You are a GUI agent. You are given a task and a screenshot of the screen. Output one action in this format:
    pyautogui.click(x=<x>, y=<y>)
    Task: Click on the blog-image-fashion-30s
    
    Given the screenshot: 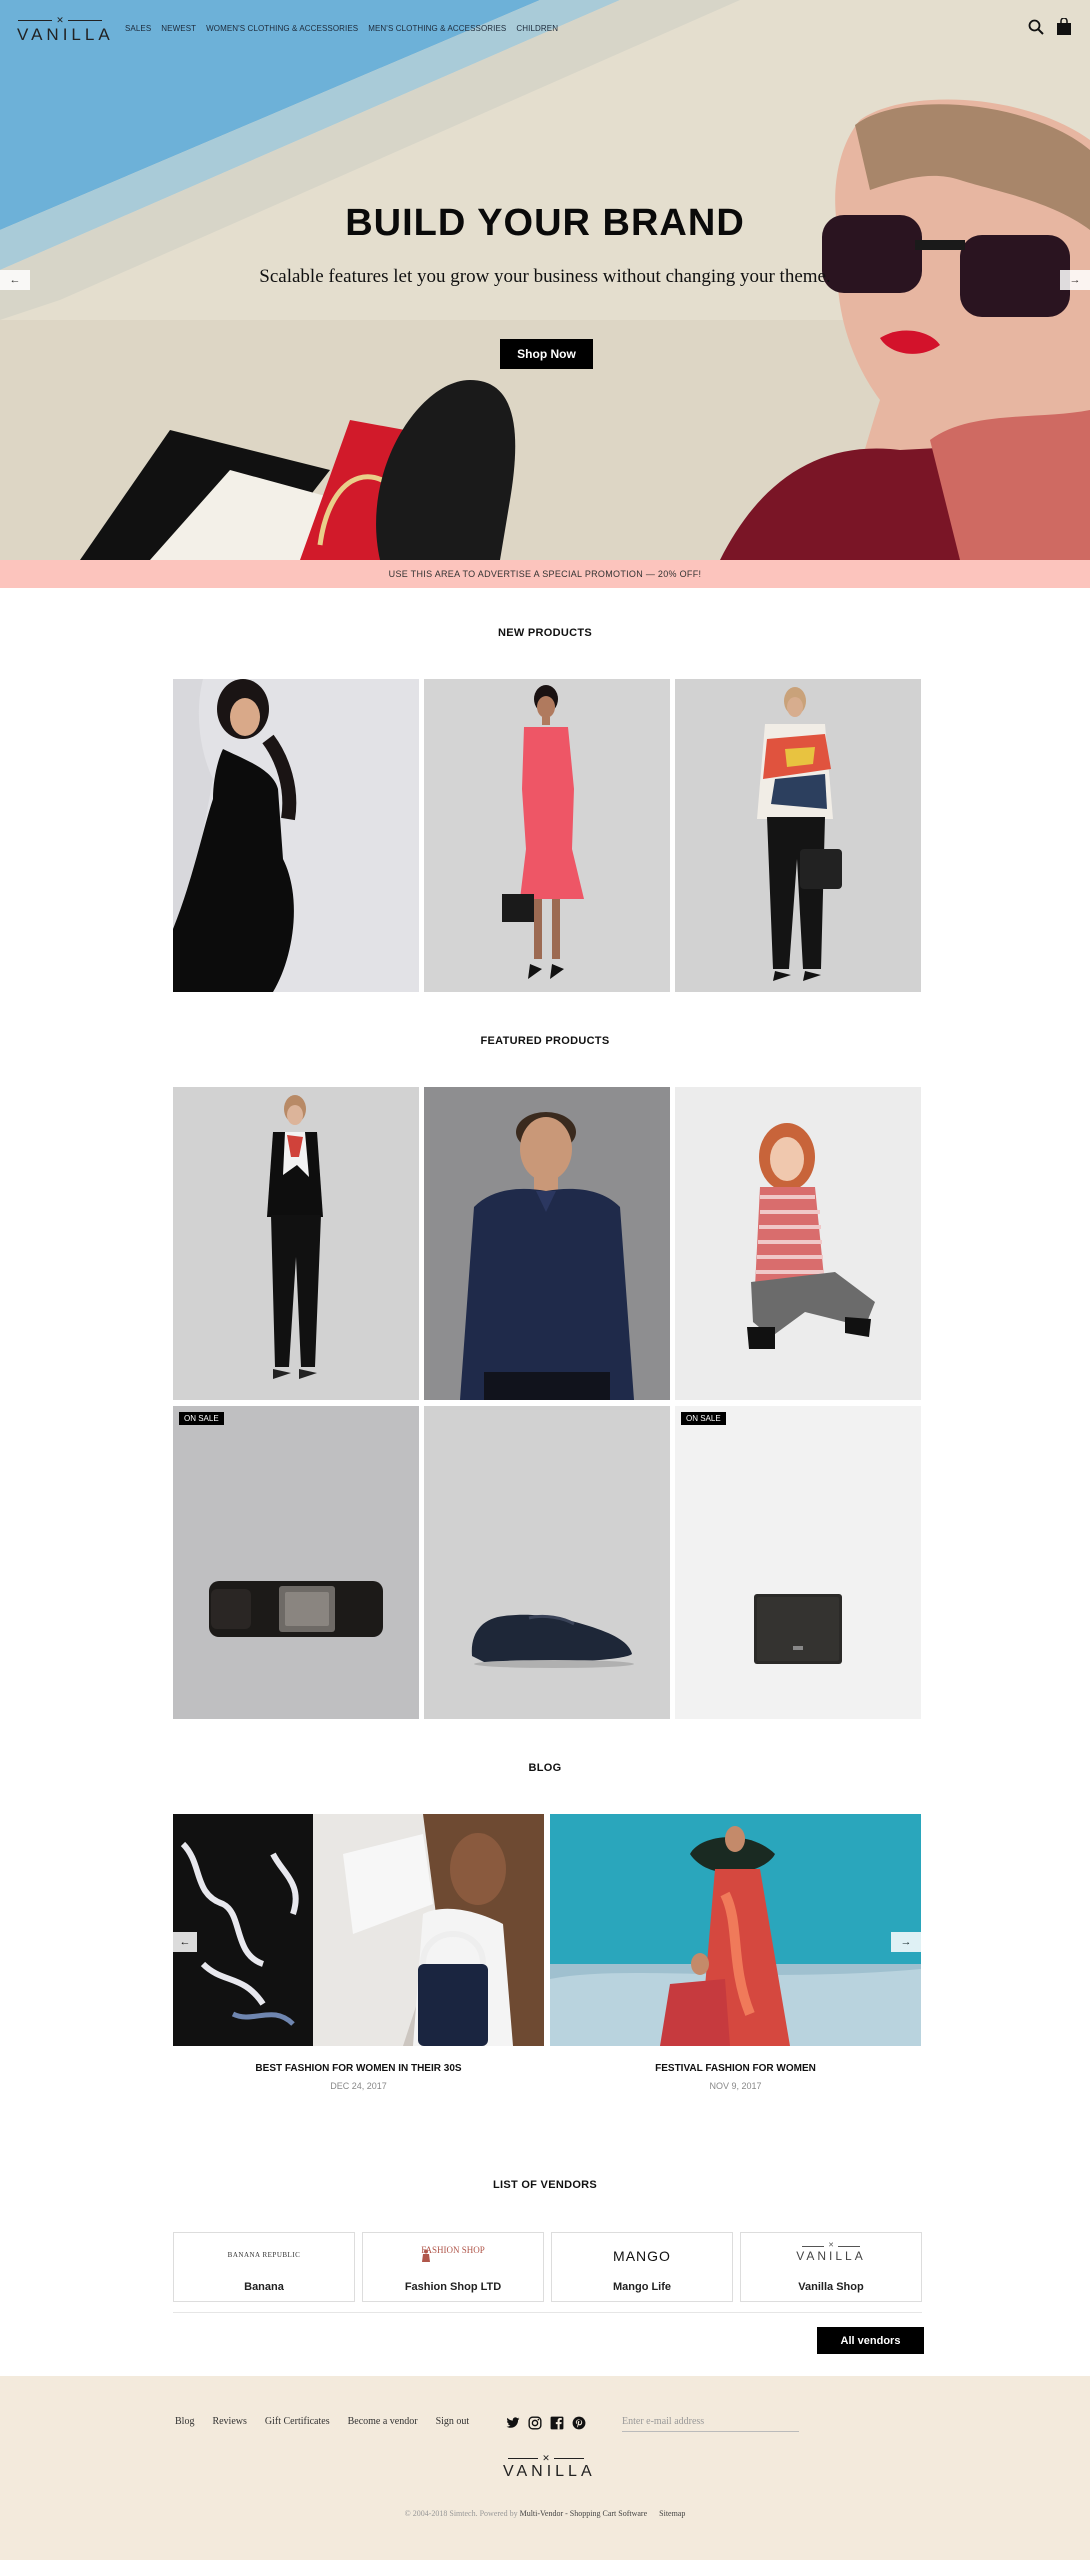 What is the action you would take?
    pyautogui.click(x=358, y=1930)
    